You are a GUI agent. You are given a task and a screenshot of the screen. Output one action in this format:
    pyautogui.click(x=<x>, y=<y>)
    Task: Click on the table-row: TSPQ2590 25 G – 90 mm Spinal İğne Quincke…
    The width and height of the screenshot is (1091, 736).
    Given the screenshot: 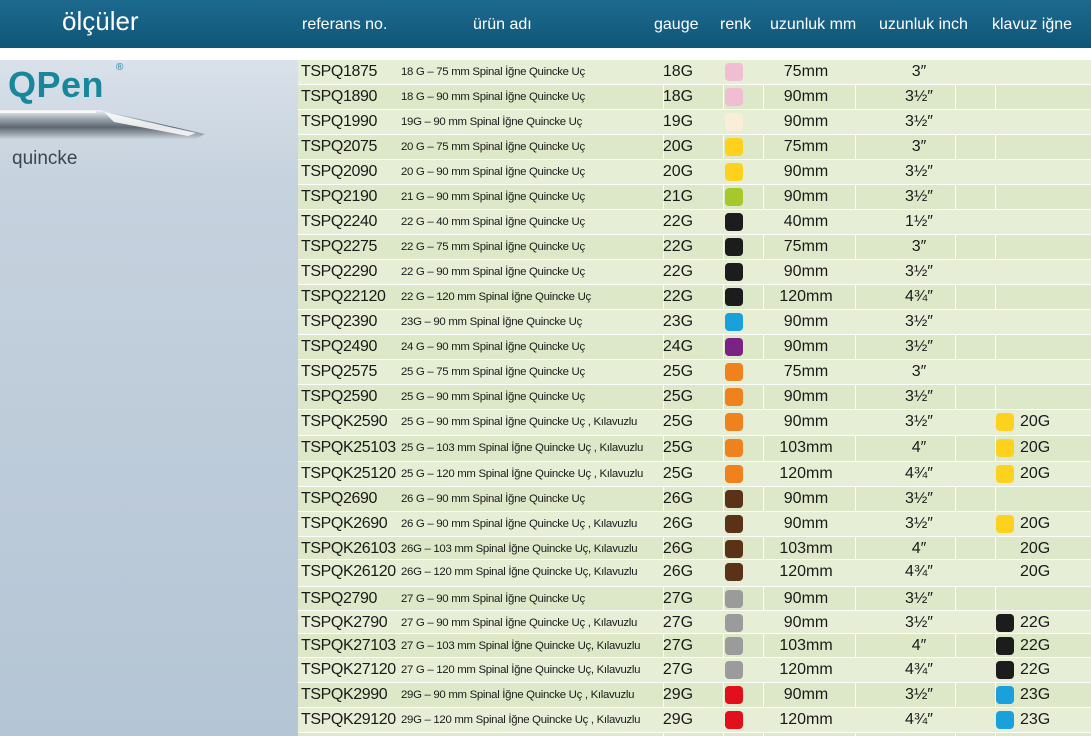 What is the action you would take?
    pyautogui.click(x=694, y=397)
    